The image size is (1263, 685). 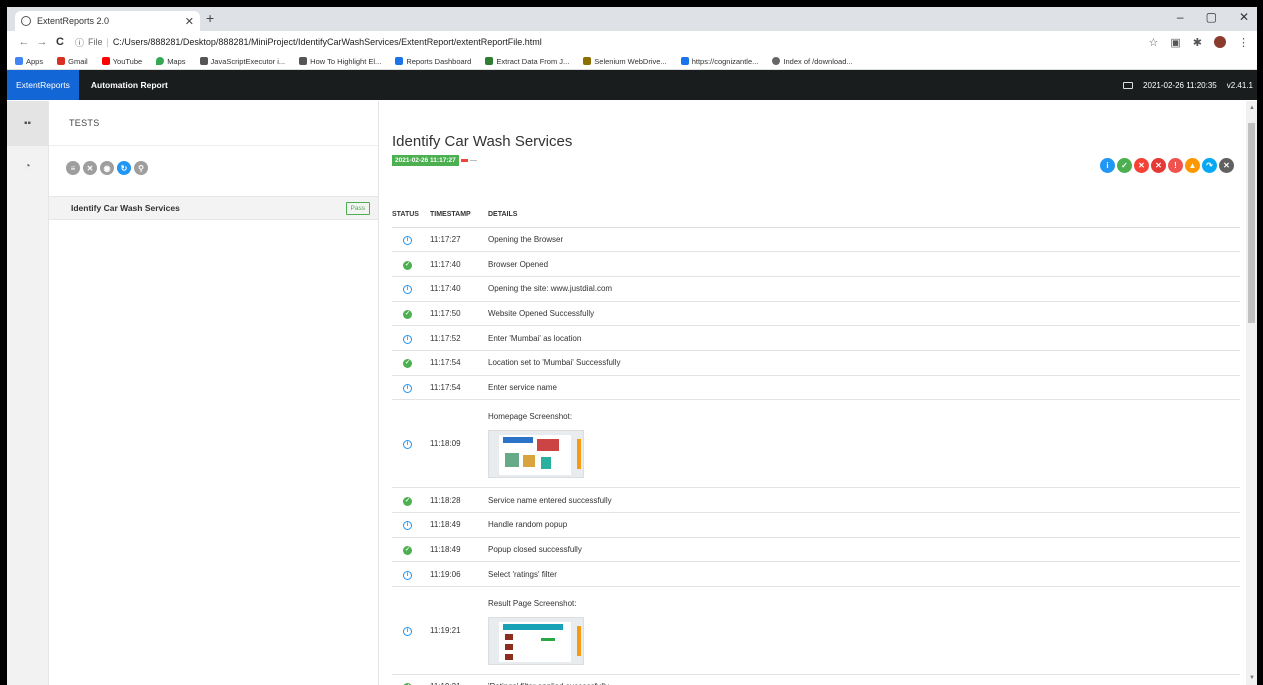 What do you see at coordinates (1243, 42) in the screenshot?
I see `menu-icon: ⋮` at bounding box center [1243, 42].